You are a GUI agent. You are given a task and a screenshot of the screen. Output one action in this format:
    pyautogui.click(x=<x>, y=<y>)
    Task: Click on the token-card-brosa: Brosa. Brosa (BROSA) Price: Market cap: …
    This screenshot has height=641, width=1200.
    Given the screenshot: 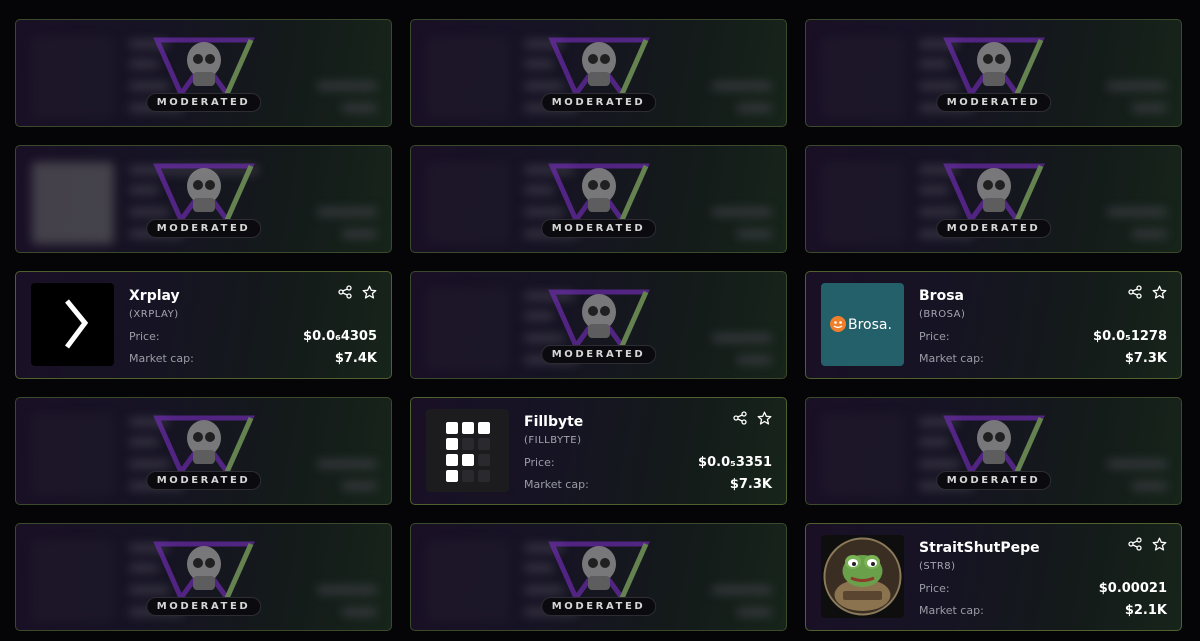 What is the action you would take?
    pyautogui.click(x=993, y=325)
    